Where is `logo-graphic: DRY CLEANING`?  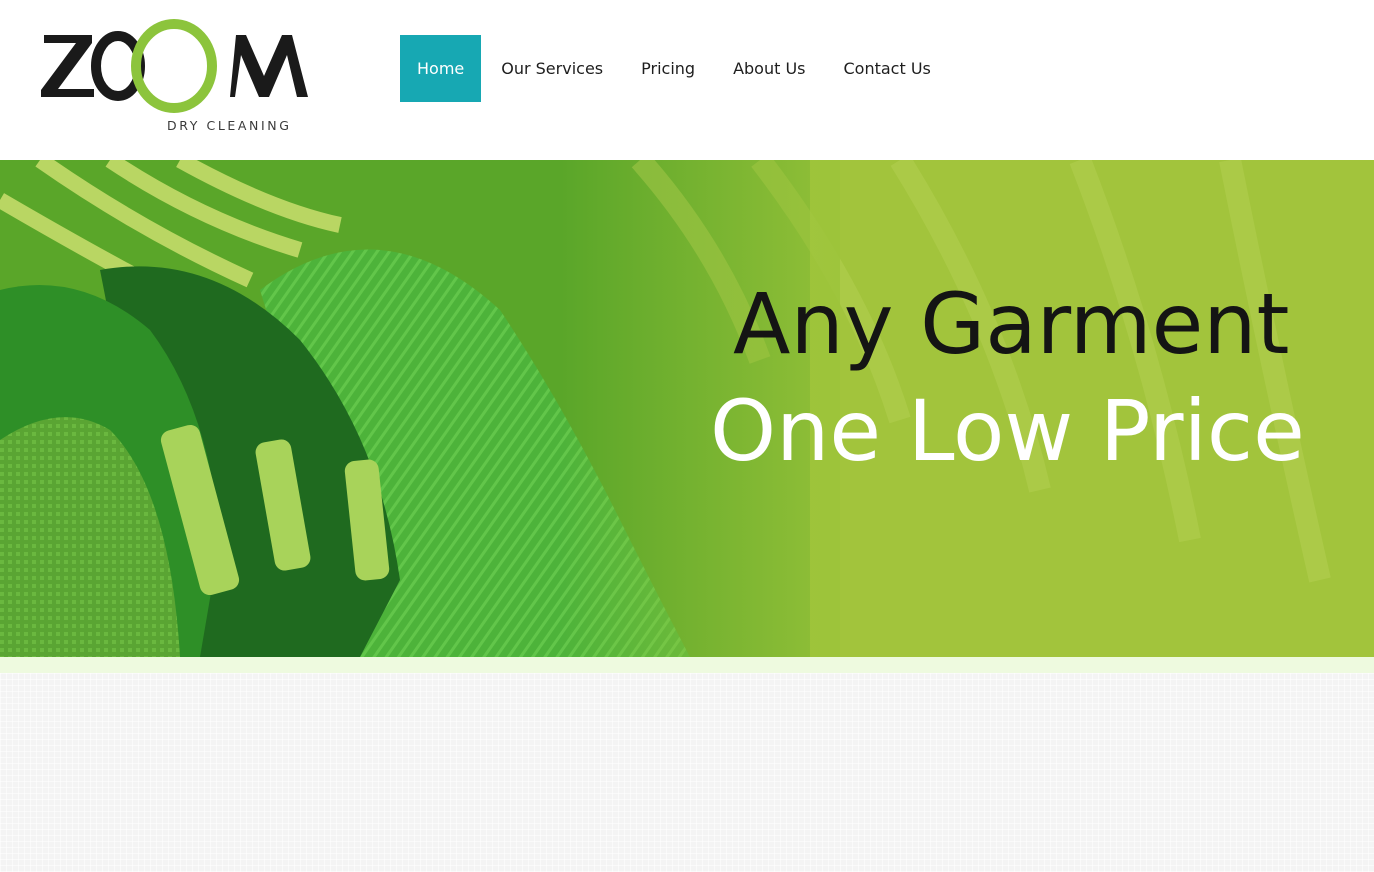
logo-graphic: DRY CLEANING is located at coordinates (174, 76).